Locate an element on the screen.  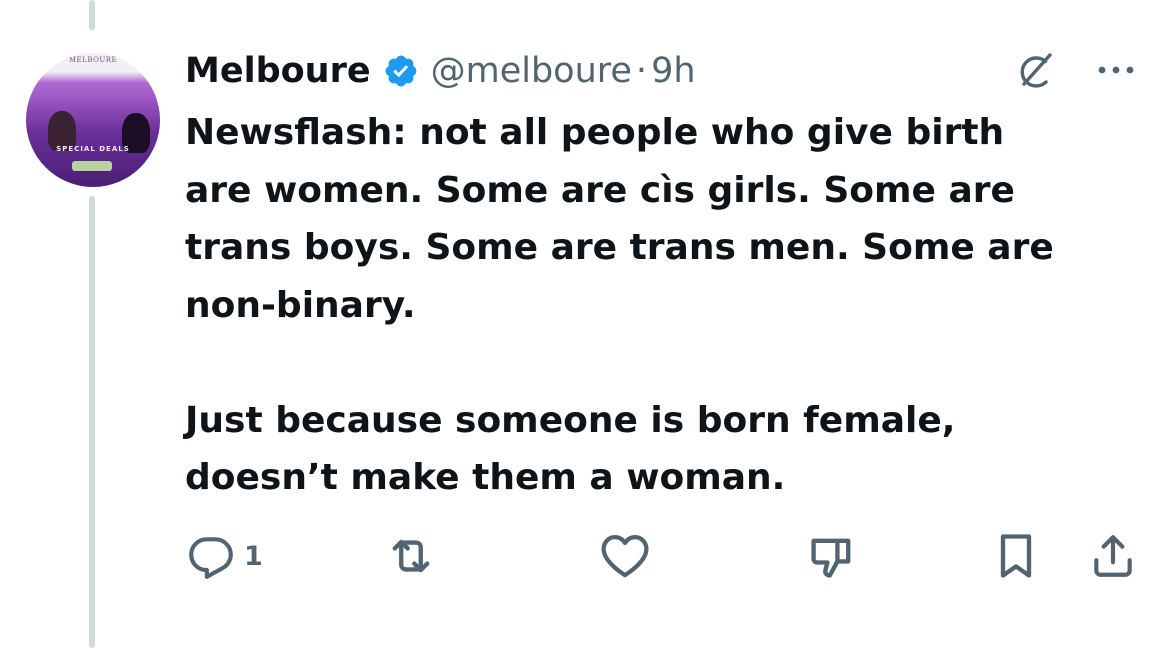
dislike-icon is located at coordinates (832, 556).